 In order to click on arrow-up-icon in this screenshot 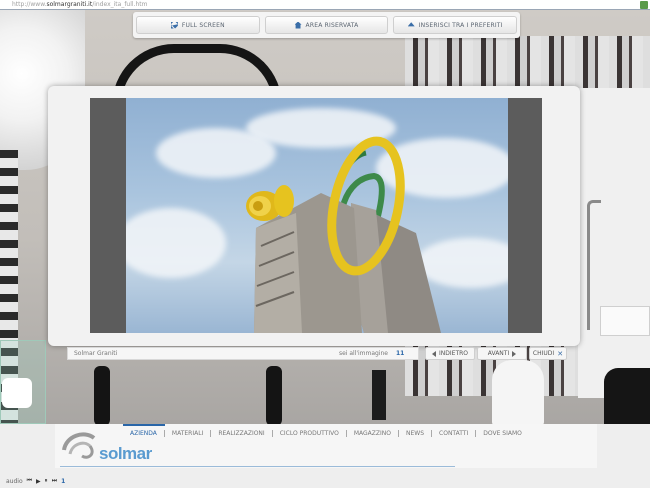, I will do `click(411, 24)`.